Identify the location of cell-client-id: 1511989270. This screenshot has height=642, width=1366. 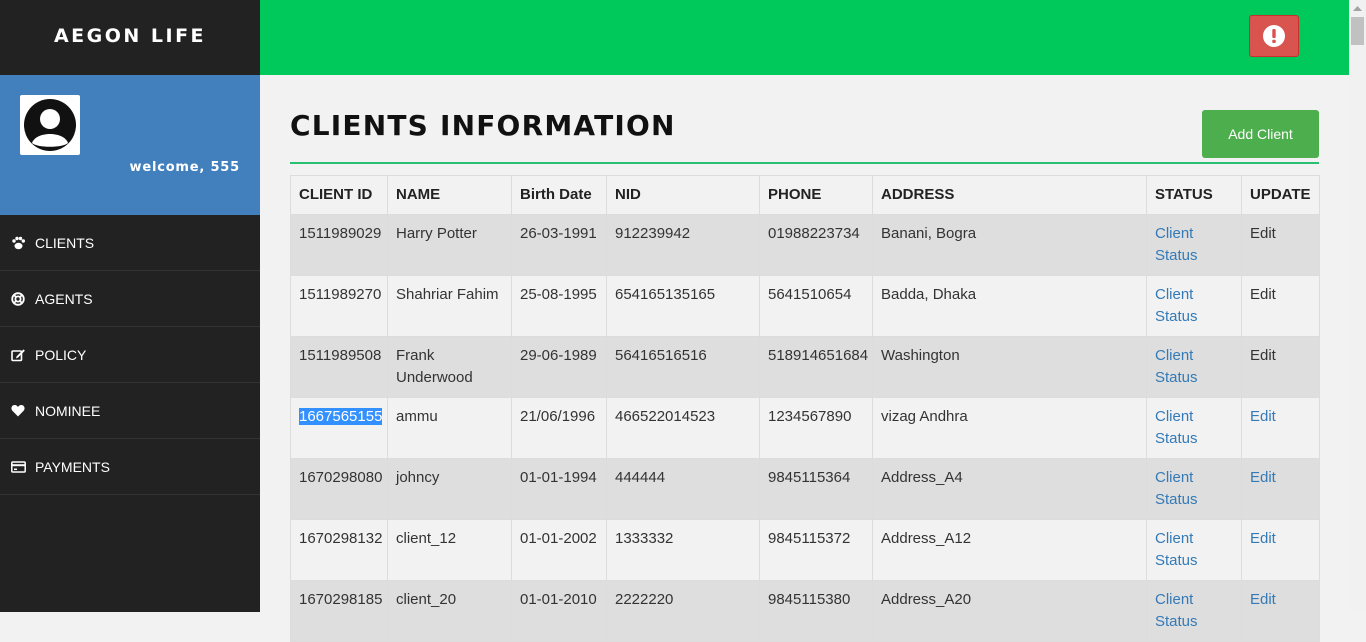
(339, 306).